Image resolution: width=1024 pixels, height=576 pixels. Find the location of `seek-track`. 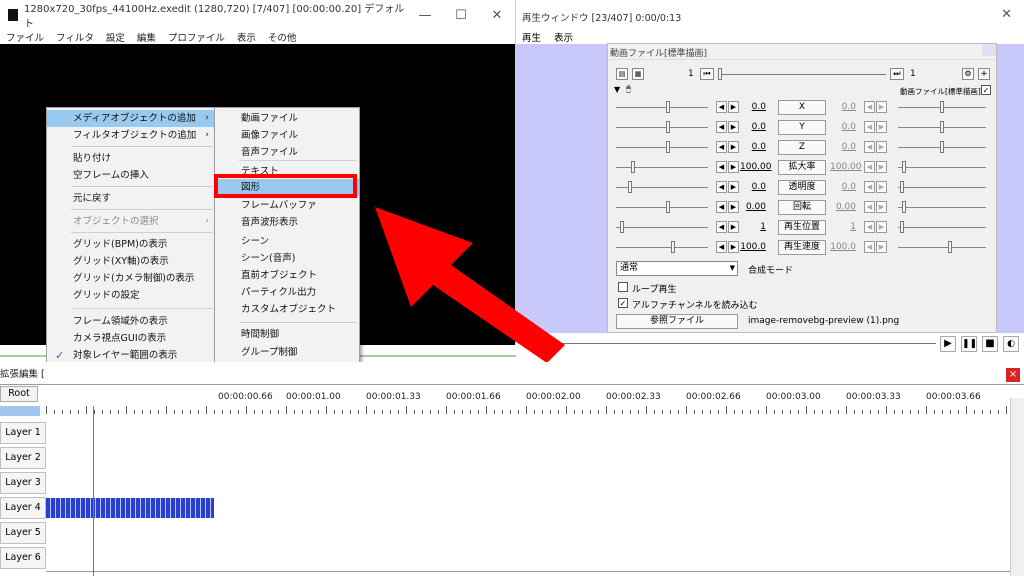

seek-track is located at coordinates (741, 343).